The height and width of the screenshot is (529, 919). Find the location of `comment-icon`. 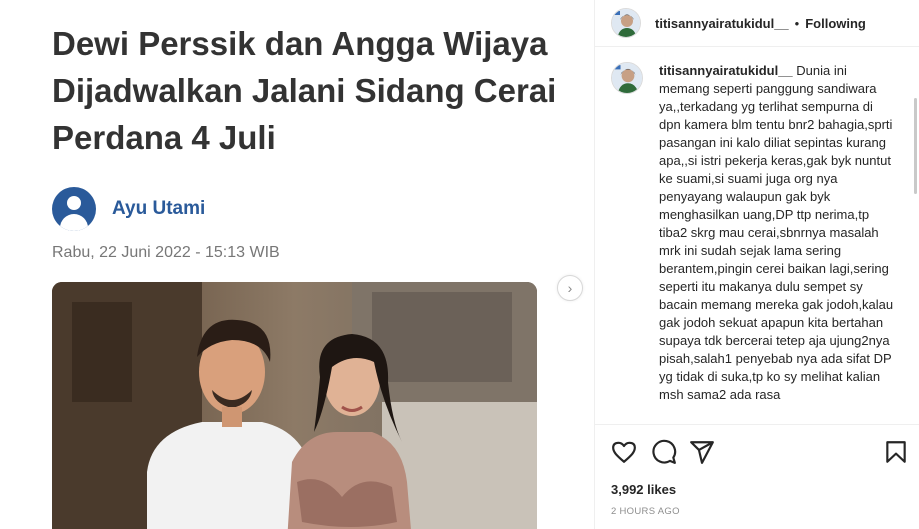

comment-icon is located at coordinates (664, 452).